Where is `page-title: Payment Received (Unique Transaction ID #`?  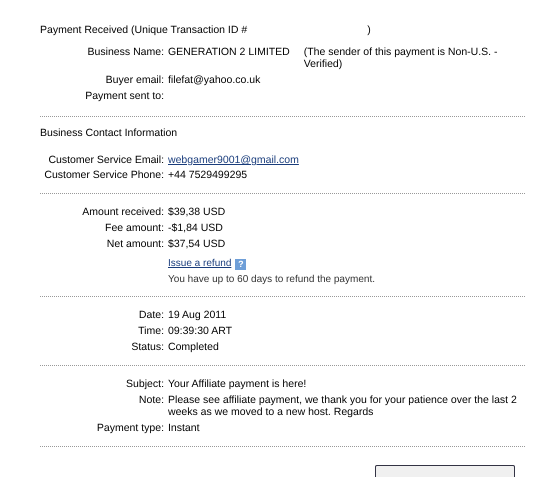 page-title: Payment Received (Unique Transaction ID # is located at coordinates (144, 30).